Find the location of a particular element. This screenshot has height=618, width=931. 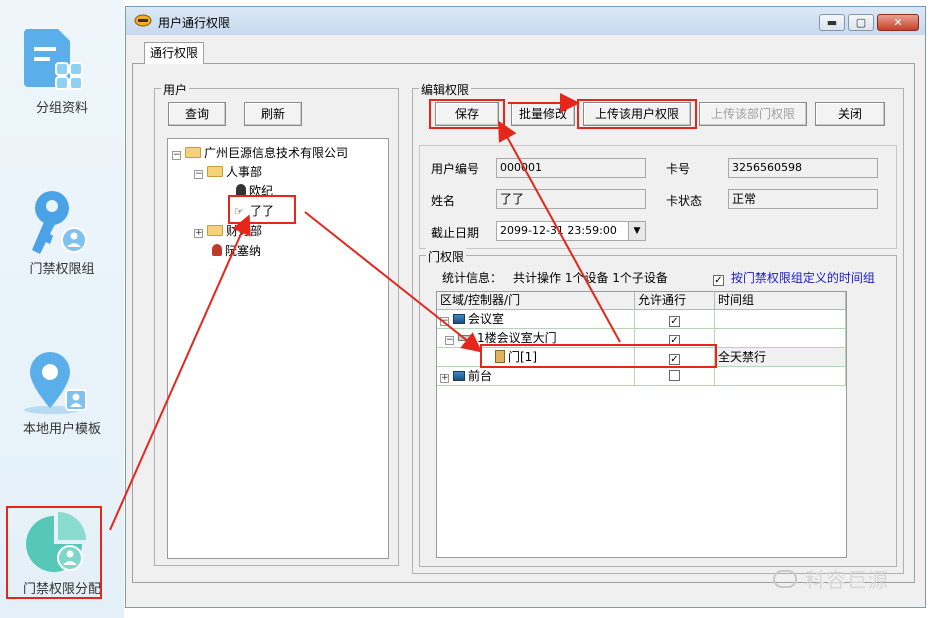

watermark: 科容巨源 is located at coordinates (843, 579).